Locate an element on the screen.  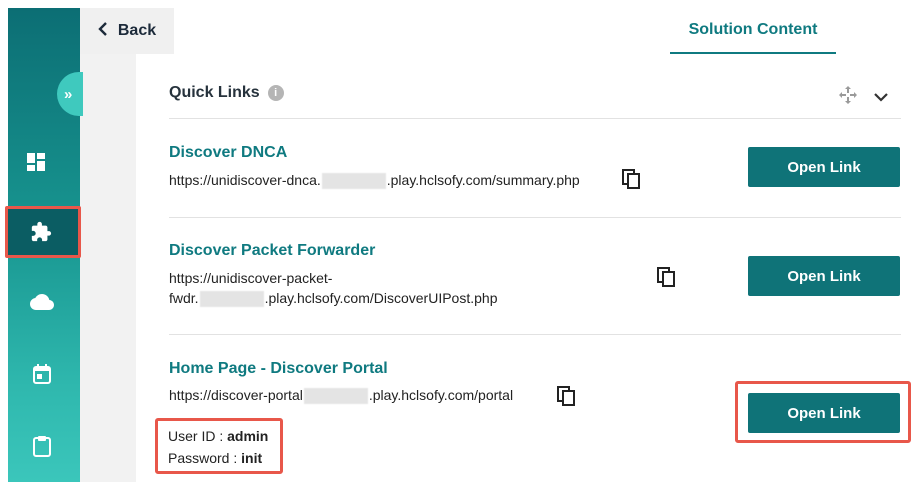
url-text: https://unidiscover-packet- is located at coordinates (251, 278).